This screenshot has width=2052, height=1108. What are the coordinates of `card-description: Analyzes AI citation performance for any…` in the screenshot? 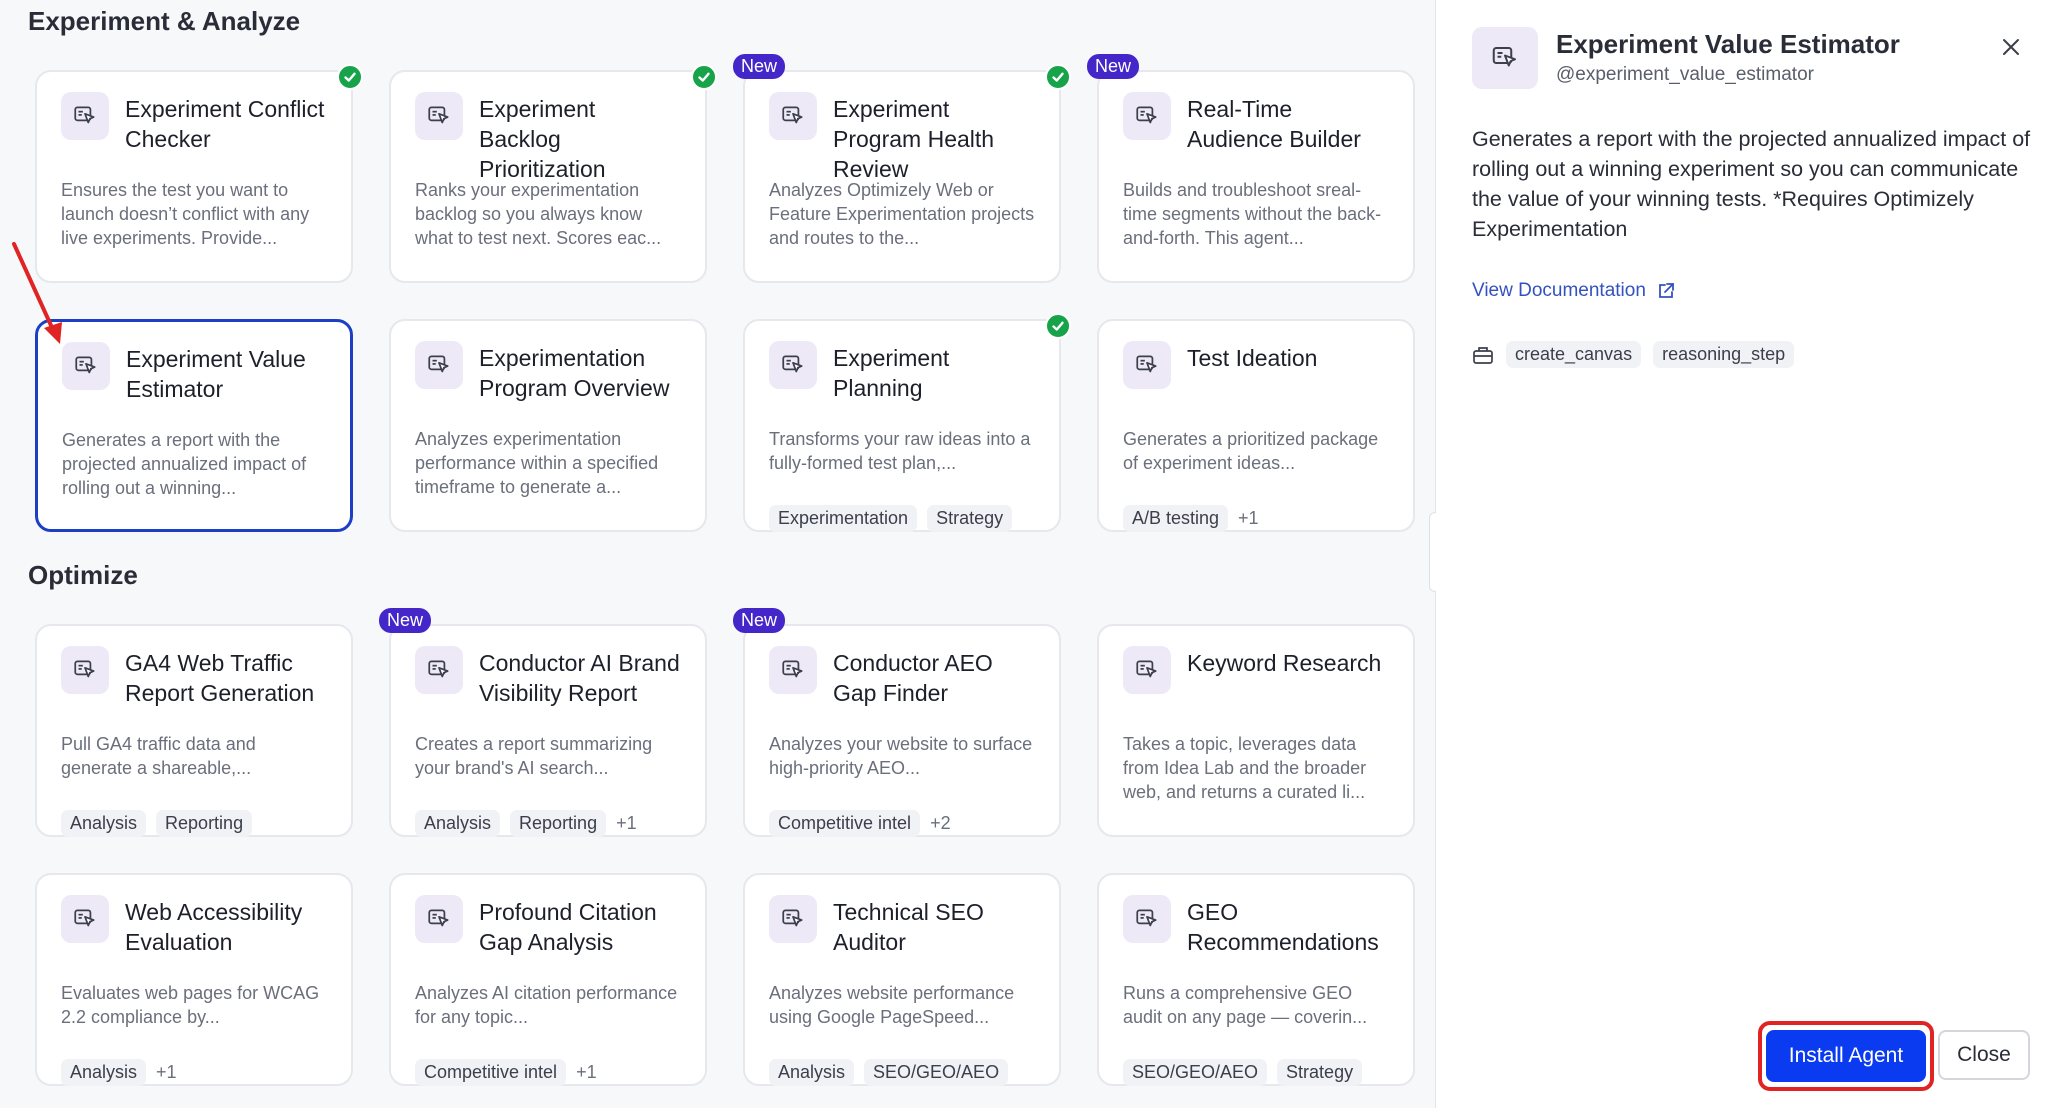 It's located at (546, 1005).